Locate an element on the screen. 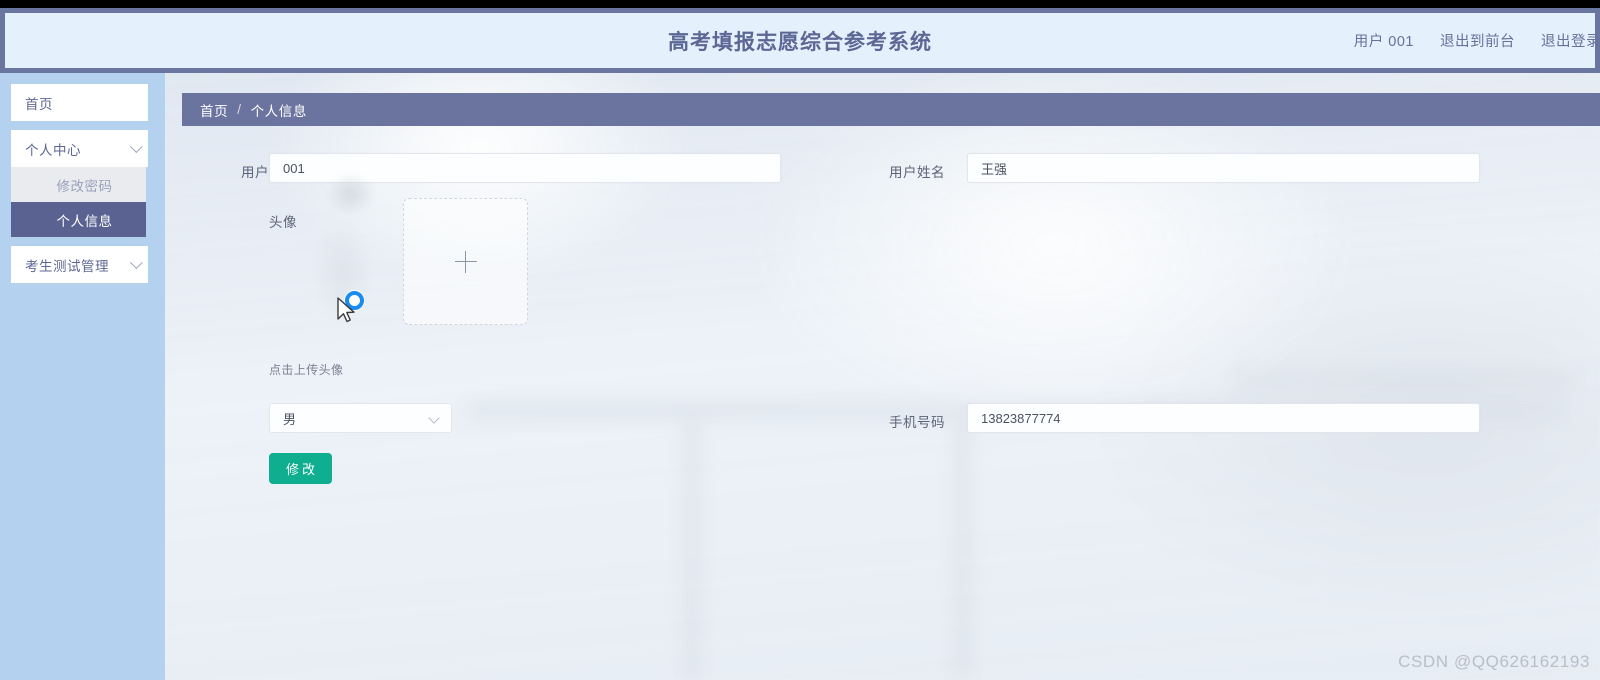  name-label: 用户姓名 is located at coordinates (917, 172).